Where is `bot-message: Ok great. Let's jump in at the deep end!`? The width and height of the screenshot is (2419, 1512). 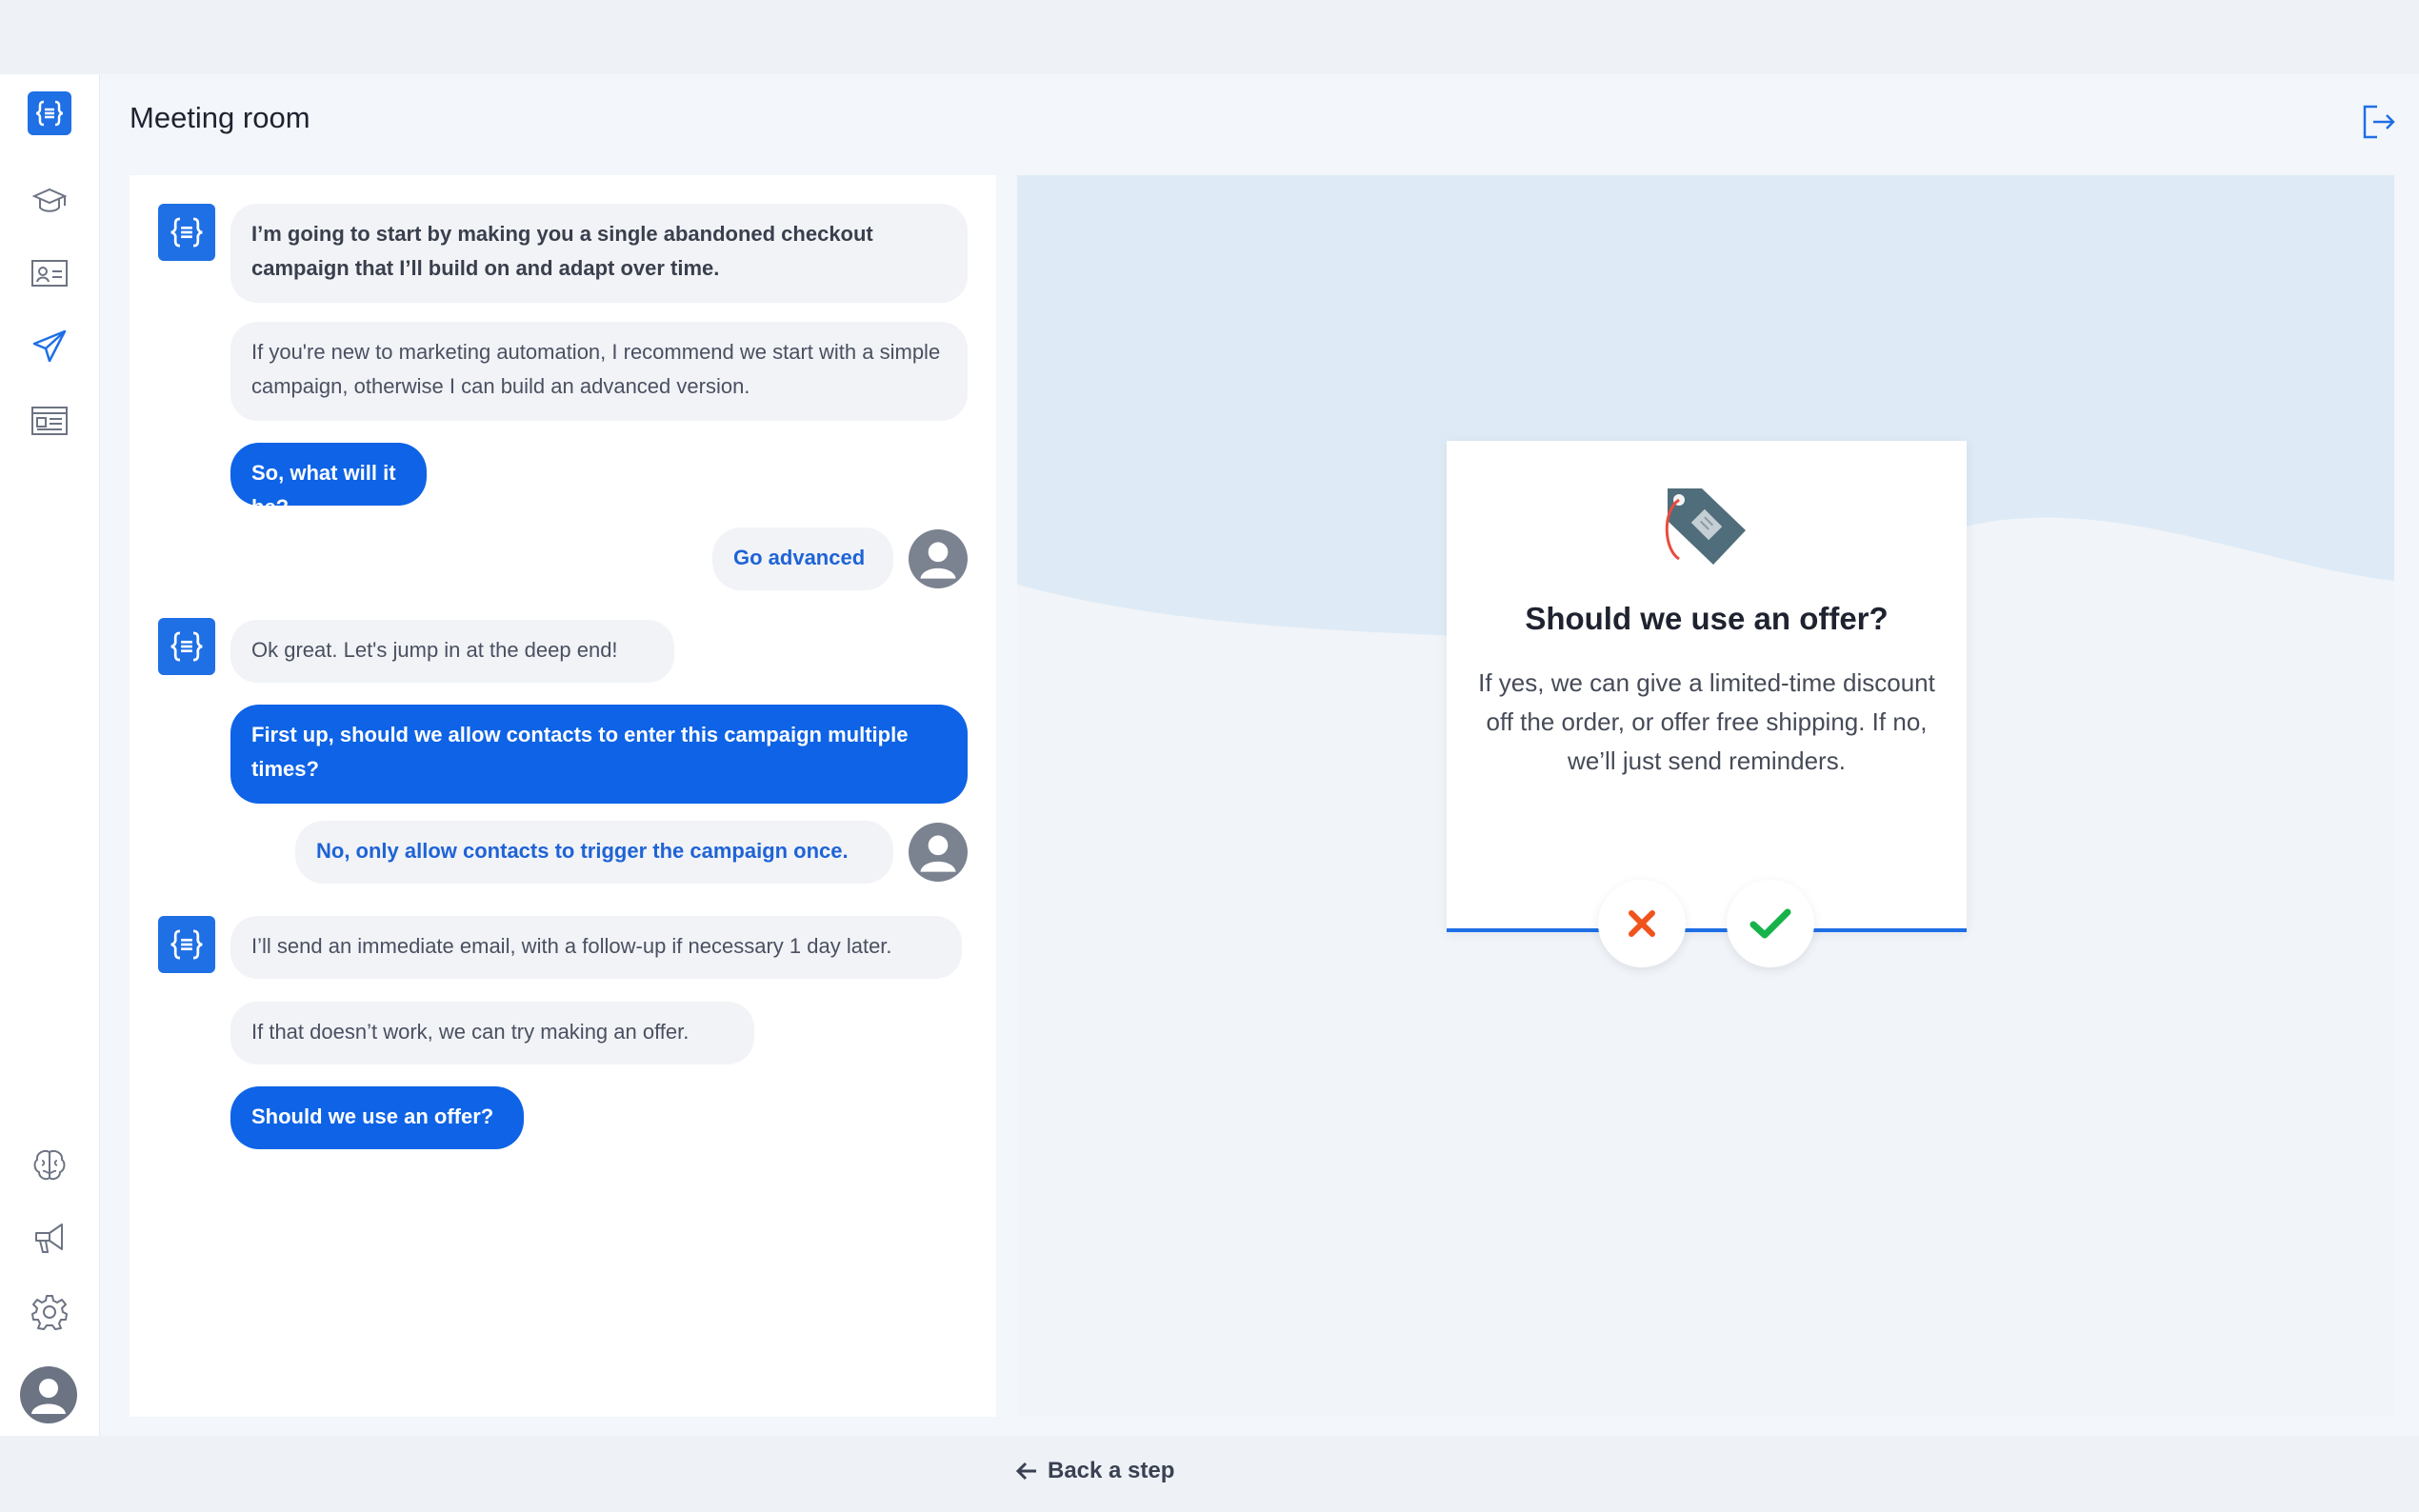
bot-message: Ok great. Let's jump in at the deep end! is located at coordinates (452, 651).